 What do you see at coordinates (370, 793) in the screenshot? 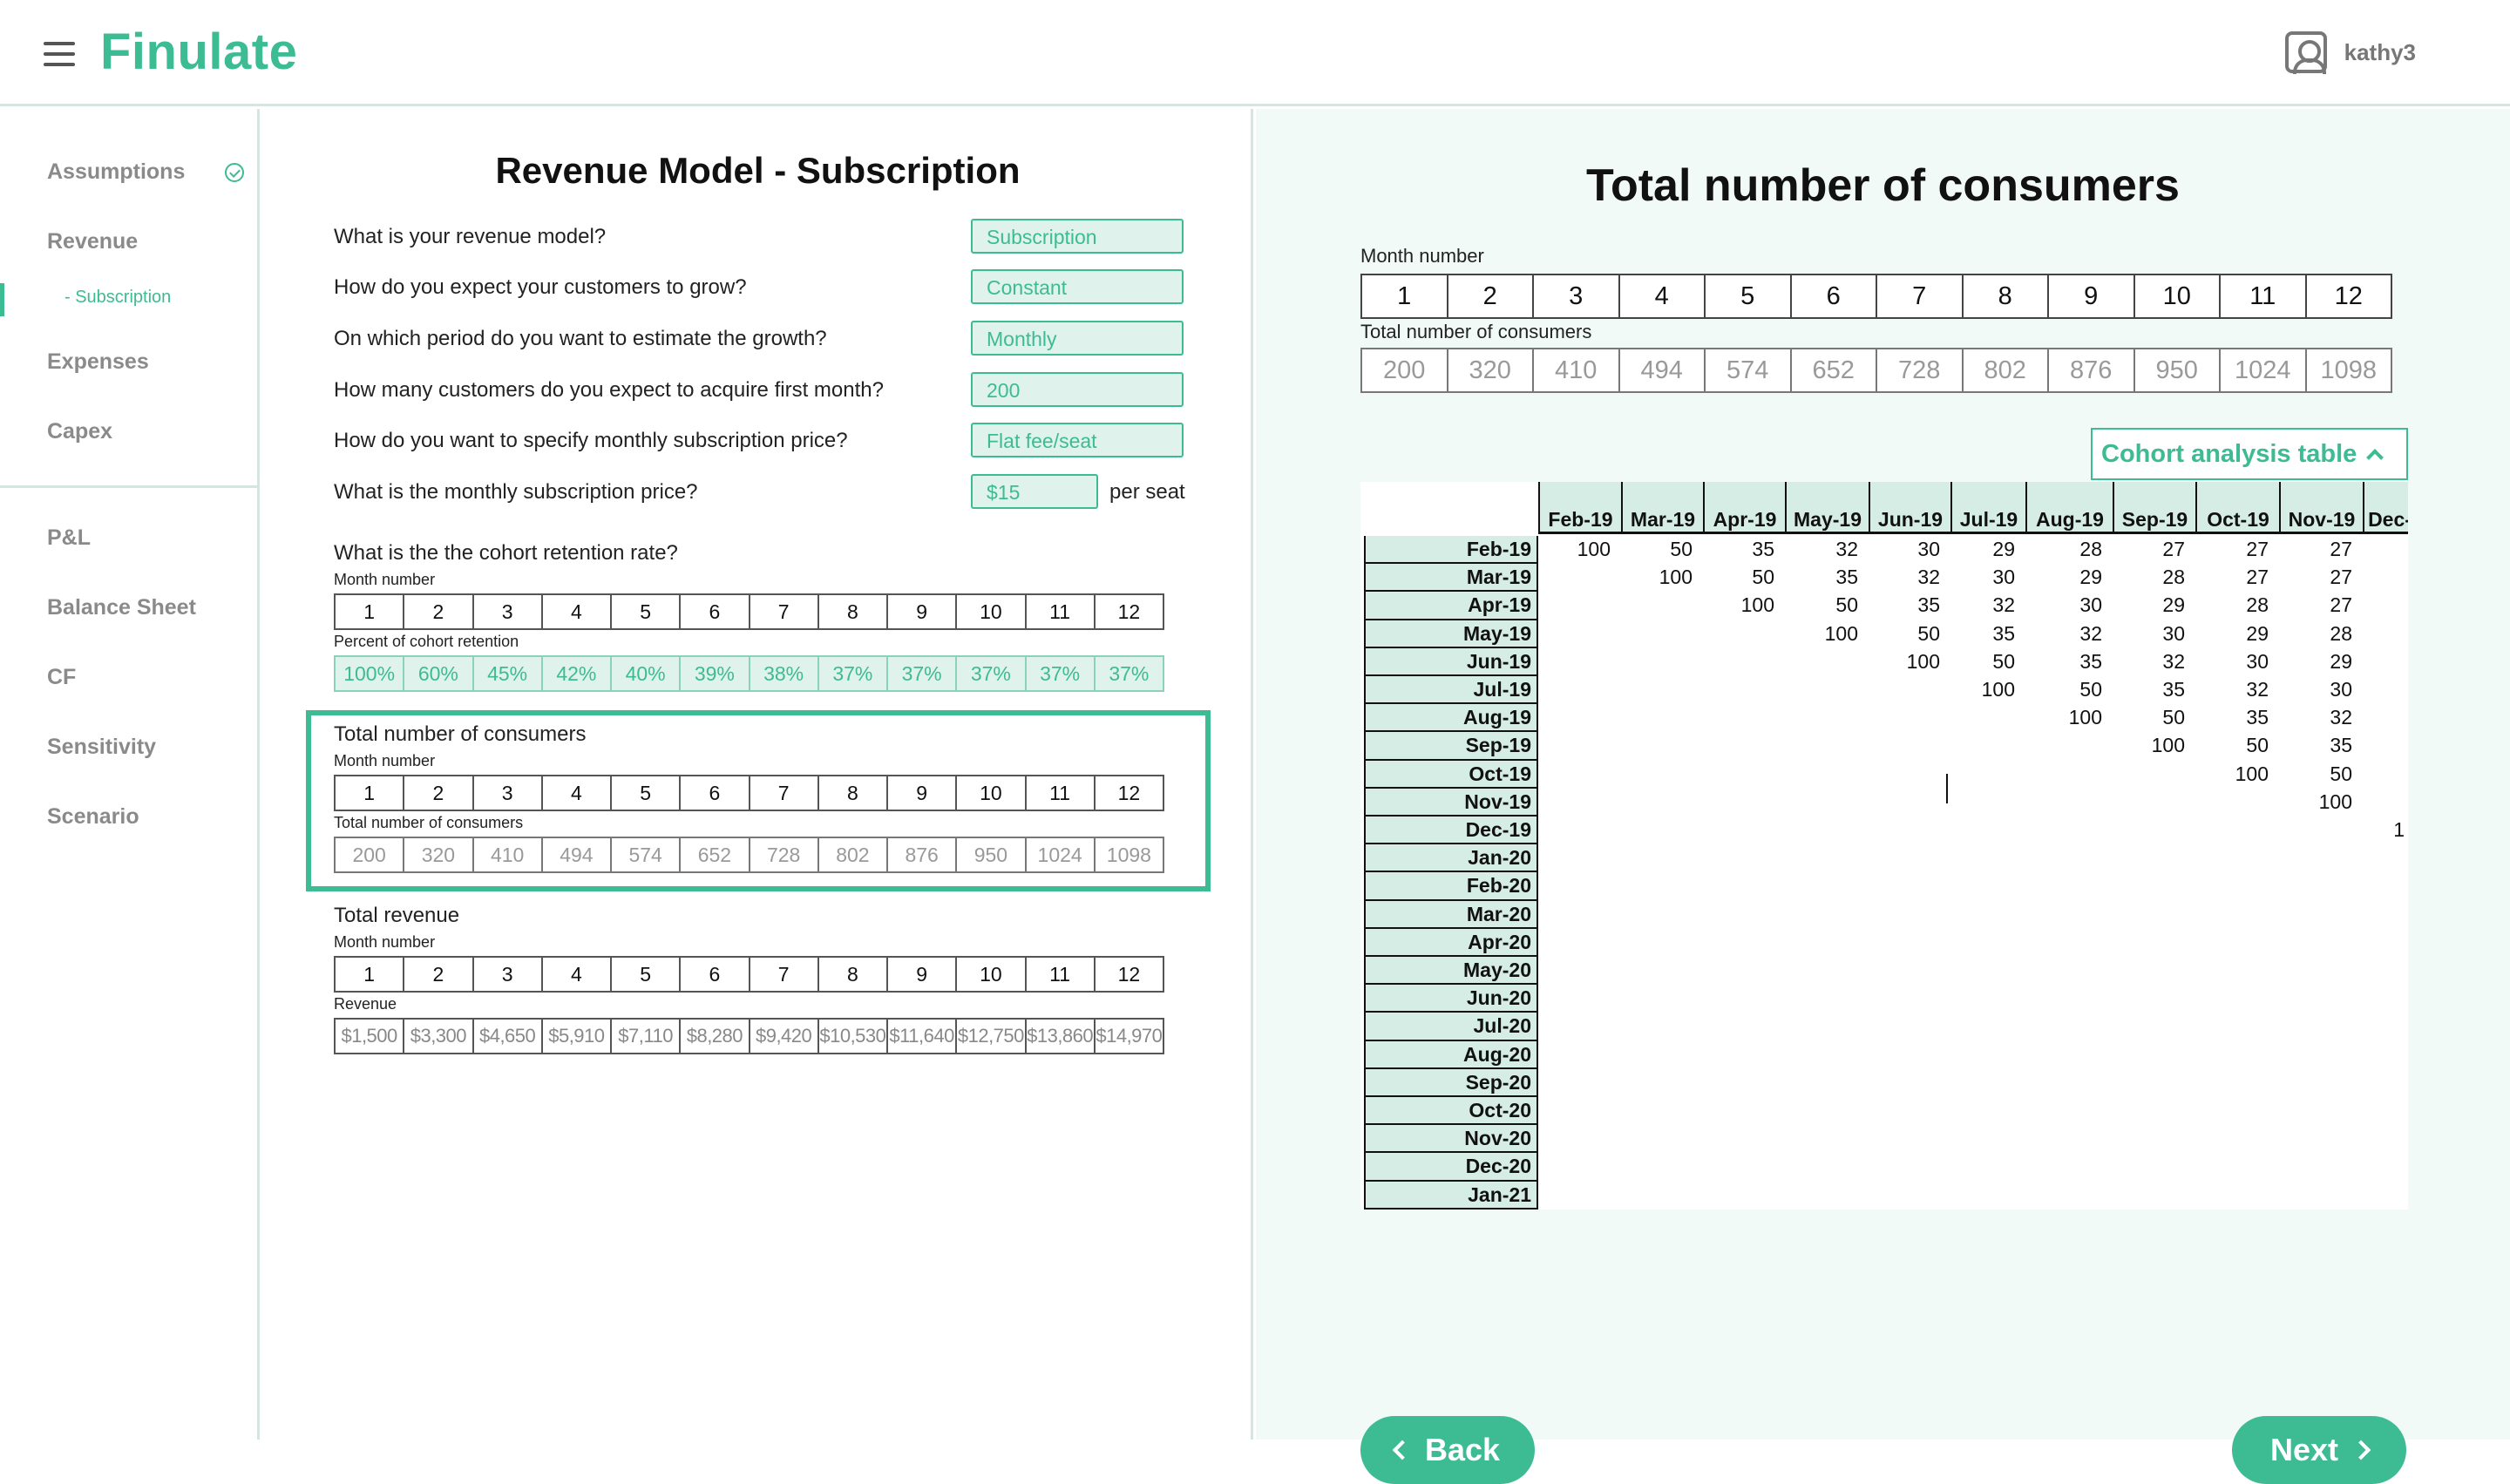
I see `month-cell: 1` at bounding box center [370, 793].